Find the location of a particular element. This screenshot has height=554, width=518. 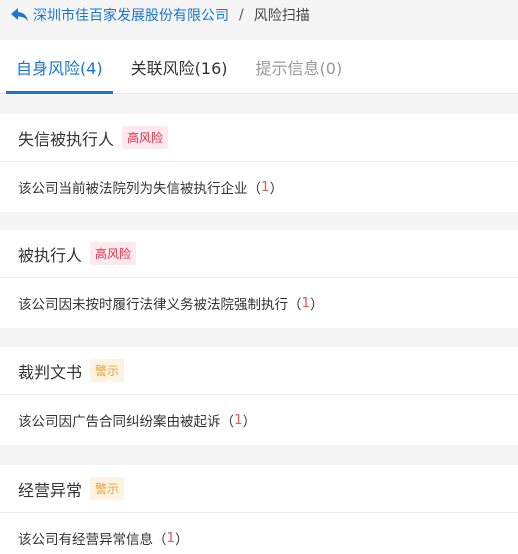

risk-card-item: 该公司有经营异常信息（1） is located at coordinates (259, 533).